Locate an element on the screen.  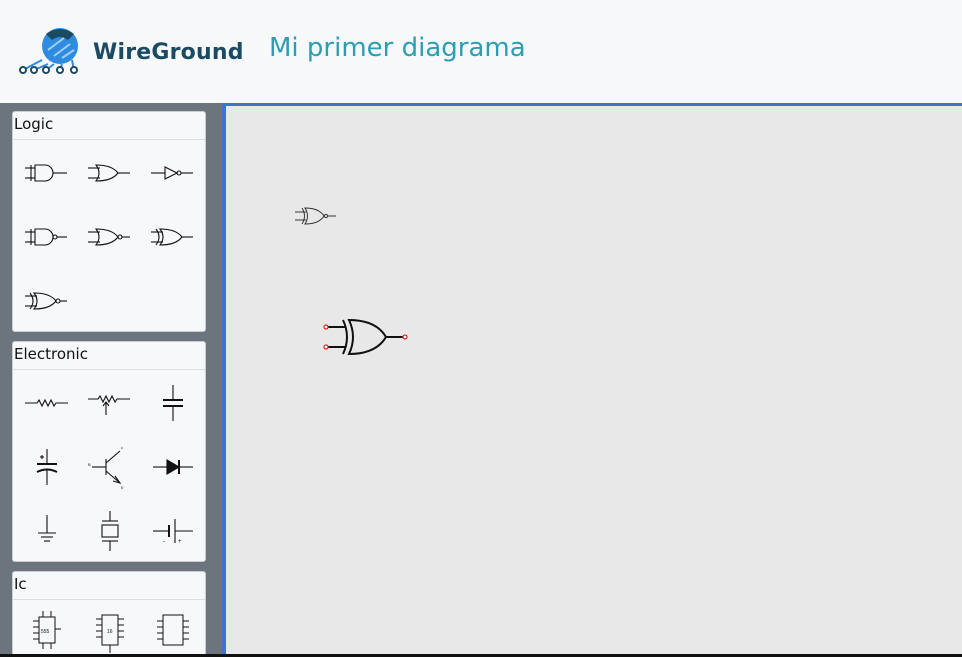
crystal-icon is located at coordinates (110, 531).